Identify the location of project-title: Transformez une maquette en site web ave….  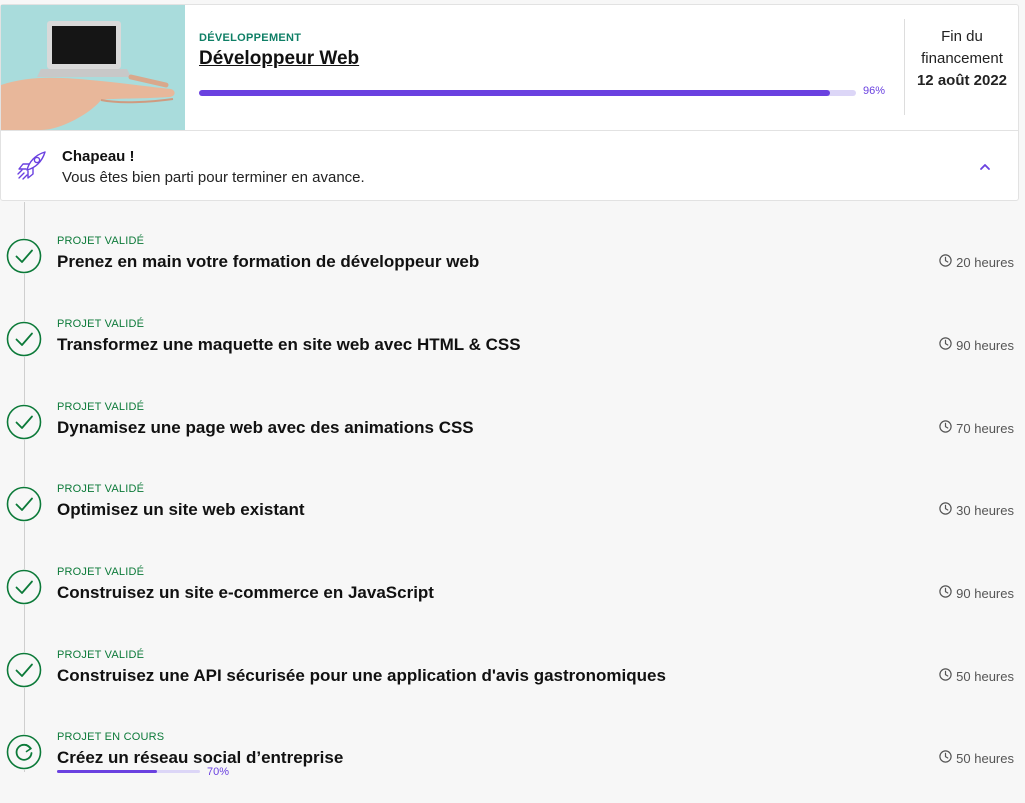
(289, 345).